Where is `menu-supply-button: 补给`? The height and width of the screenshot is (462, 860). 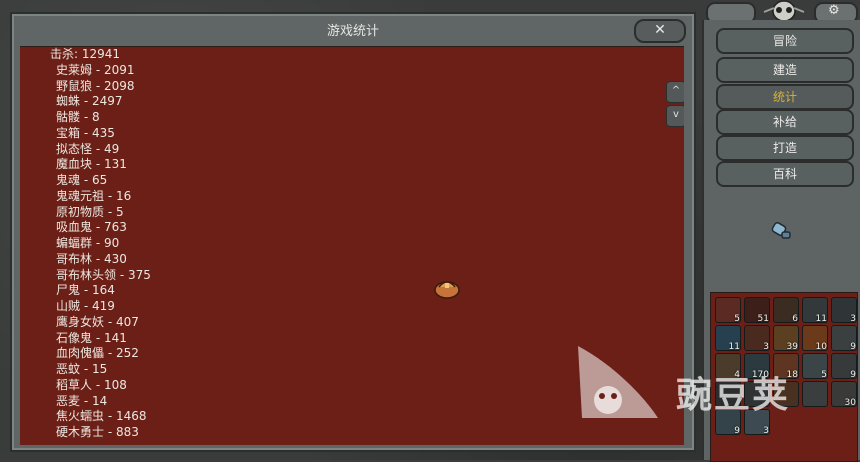 menu-supply-button: 补给 is located at coordinates (785, 122).